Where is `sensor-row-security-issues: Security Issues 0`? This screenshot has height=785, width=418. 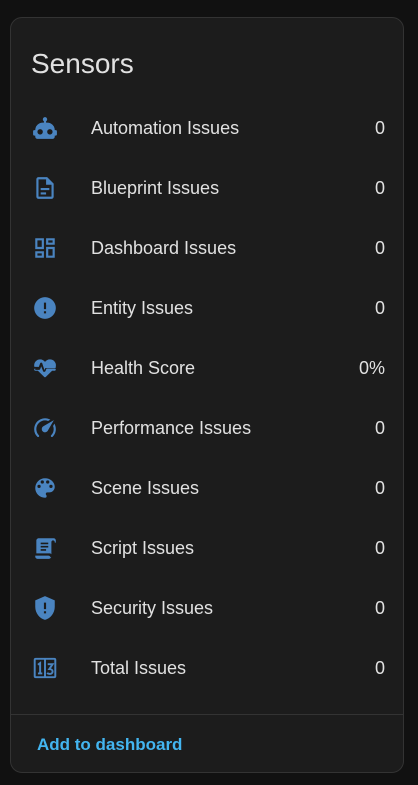
sensor-row-security-issues: Security Issues 0 is located at coordinates (207, 608).